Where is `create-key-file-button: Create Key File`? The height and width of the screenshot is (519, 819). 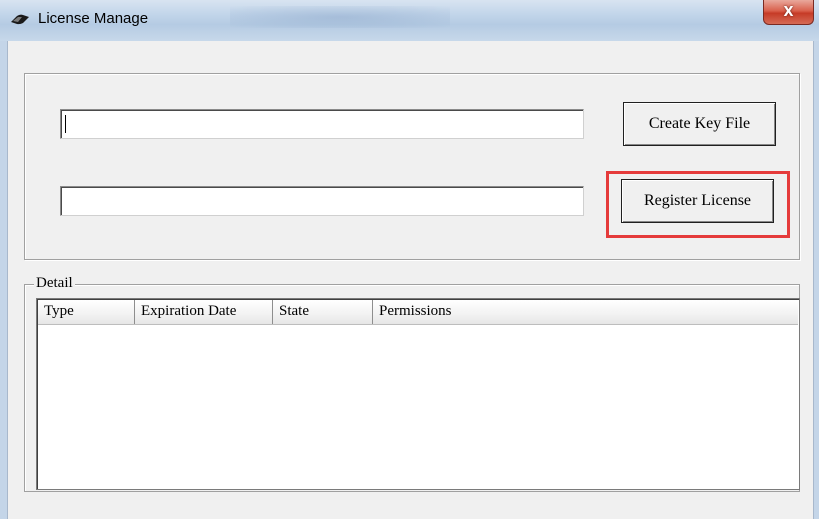
create-key-file-button: Create Key File is located at coordinates (699, 124).